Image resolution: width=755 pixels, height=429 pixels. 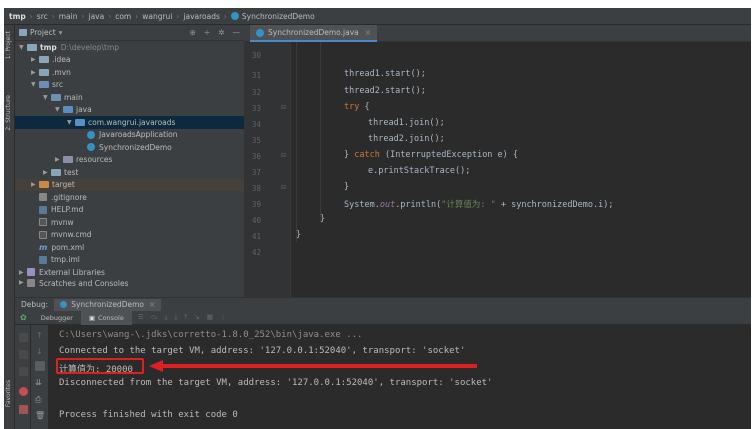 What do you see at coordinates (196, 317) in the screenshot?
I see `run-to-cursor-icon: ↘` at bounding box center [196, 317].